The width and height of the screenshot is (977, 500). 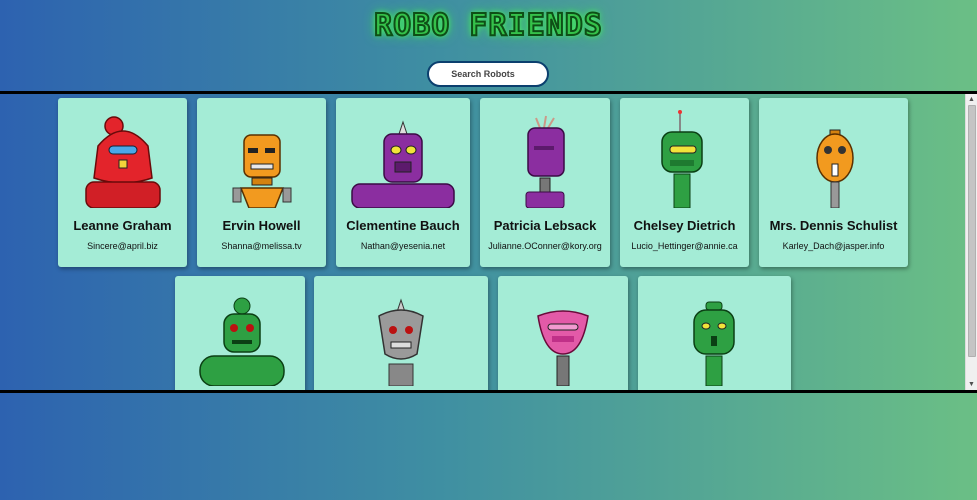 What do you see at coordinates (545, 246) in the screenshot?
I see `robot-email: Julianne.OConner@kory.org` at bounding box center [545, 246].